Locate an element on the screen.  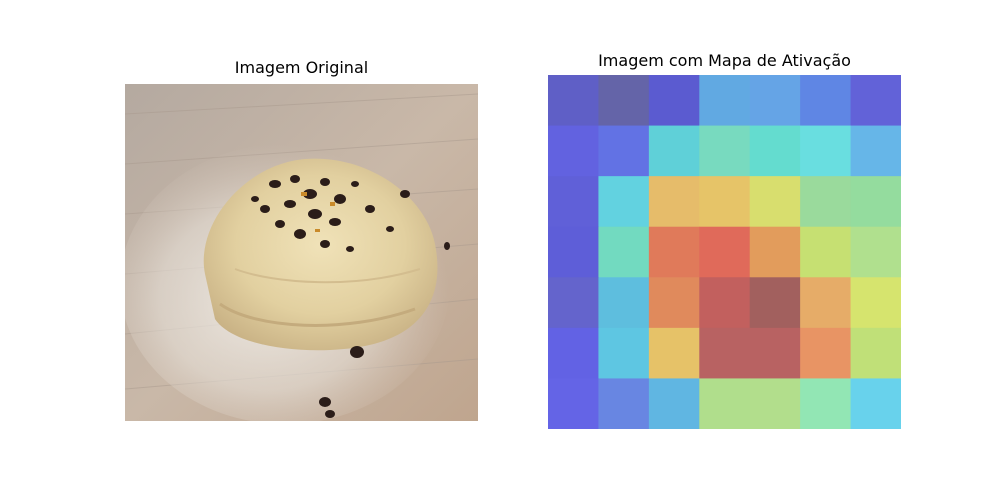
heatmap-title: Imagem com Mapa de Ativação is located at coordinates (724, 60).